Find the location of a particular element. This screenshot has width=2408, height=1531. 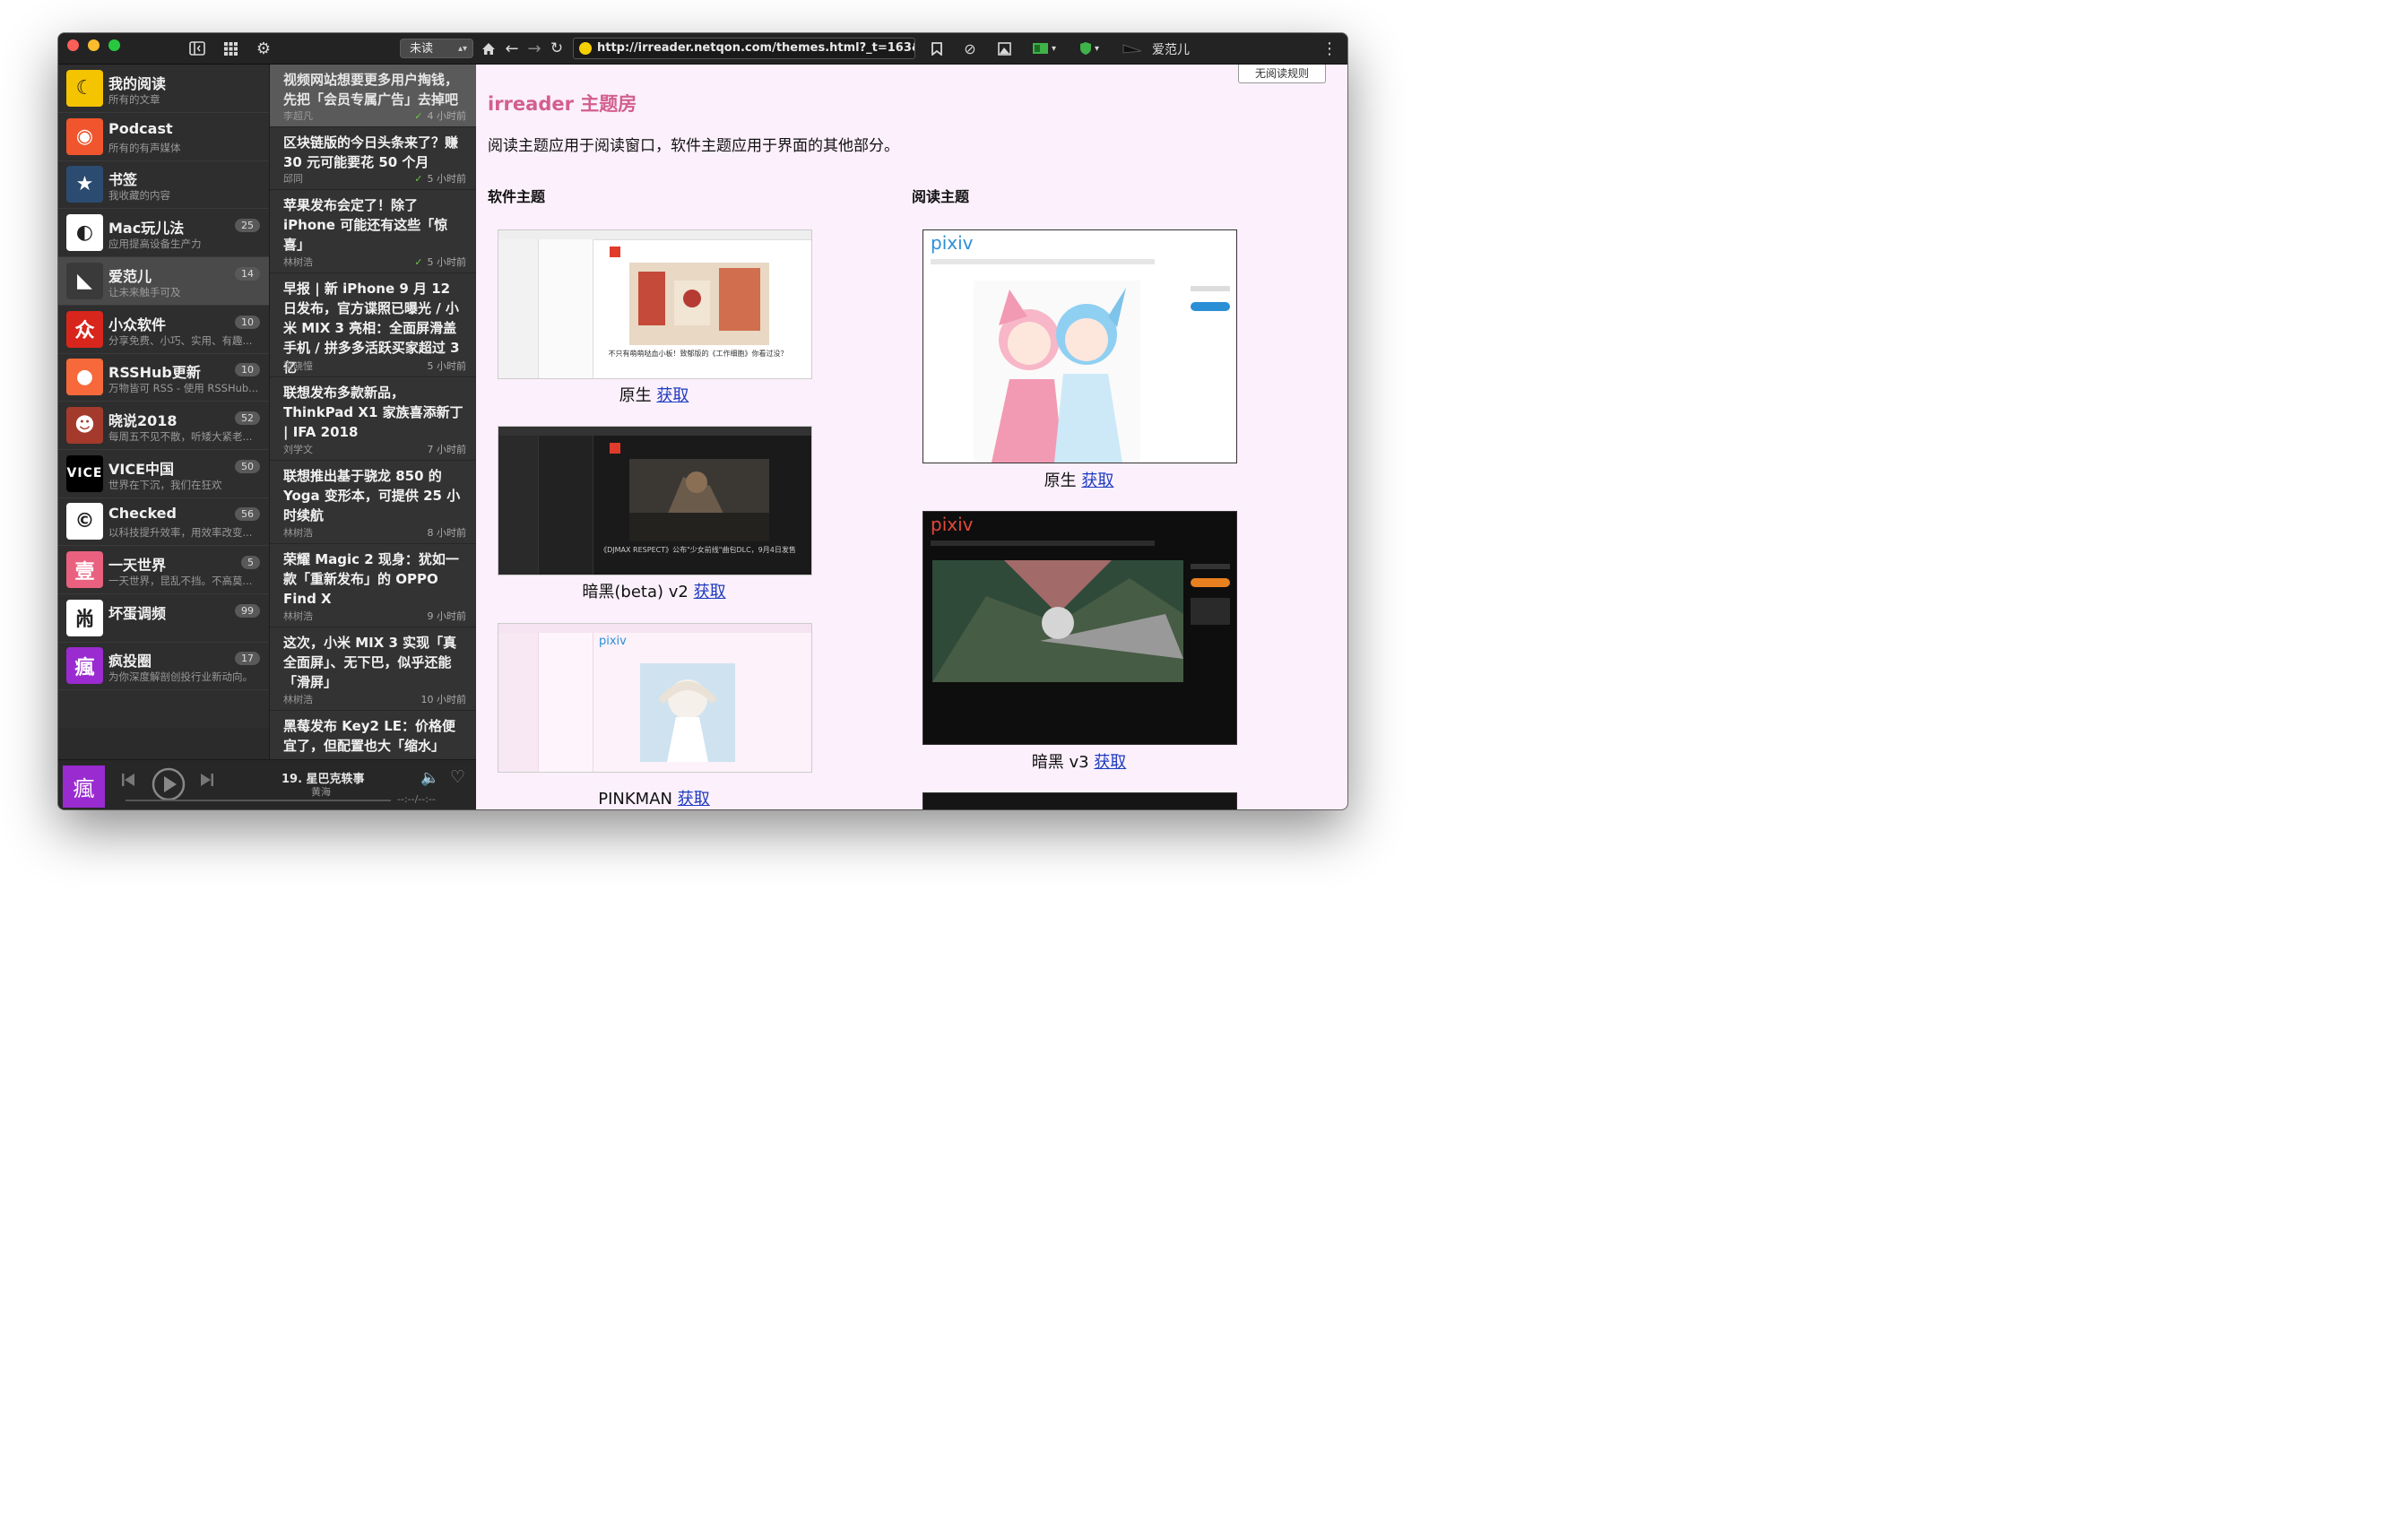

reading-theme-dark-v3-preview: pixiv is located at coordinates (1079, 628).